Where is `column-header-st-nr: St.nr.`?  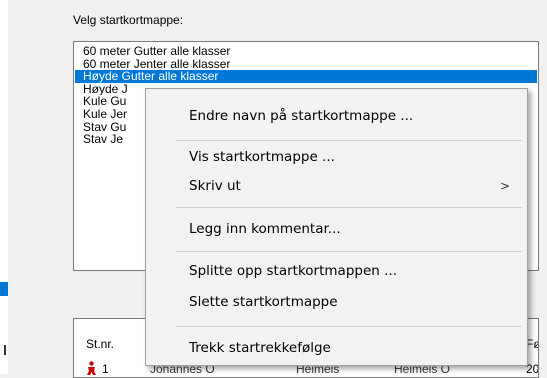
column-header-st-nr: St.nr. is located at coordinates (100, 344).